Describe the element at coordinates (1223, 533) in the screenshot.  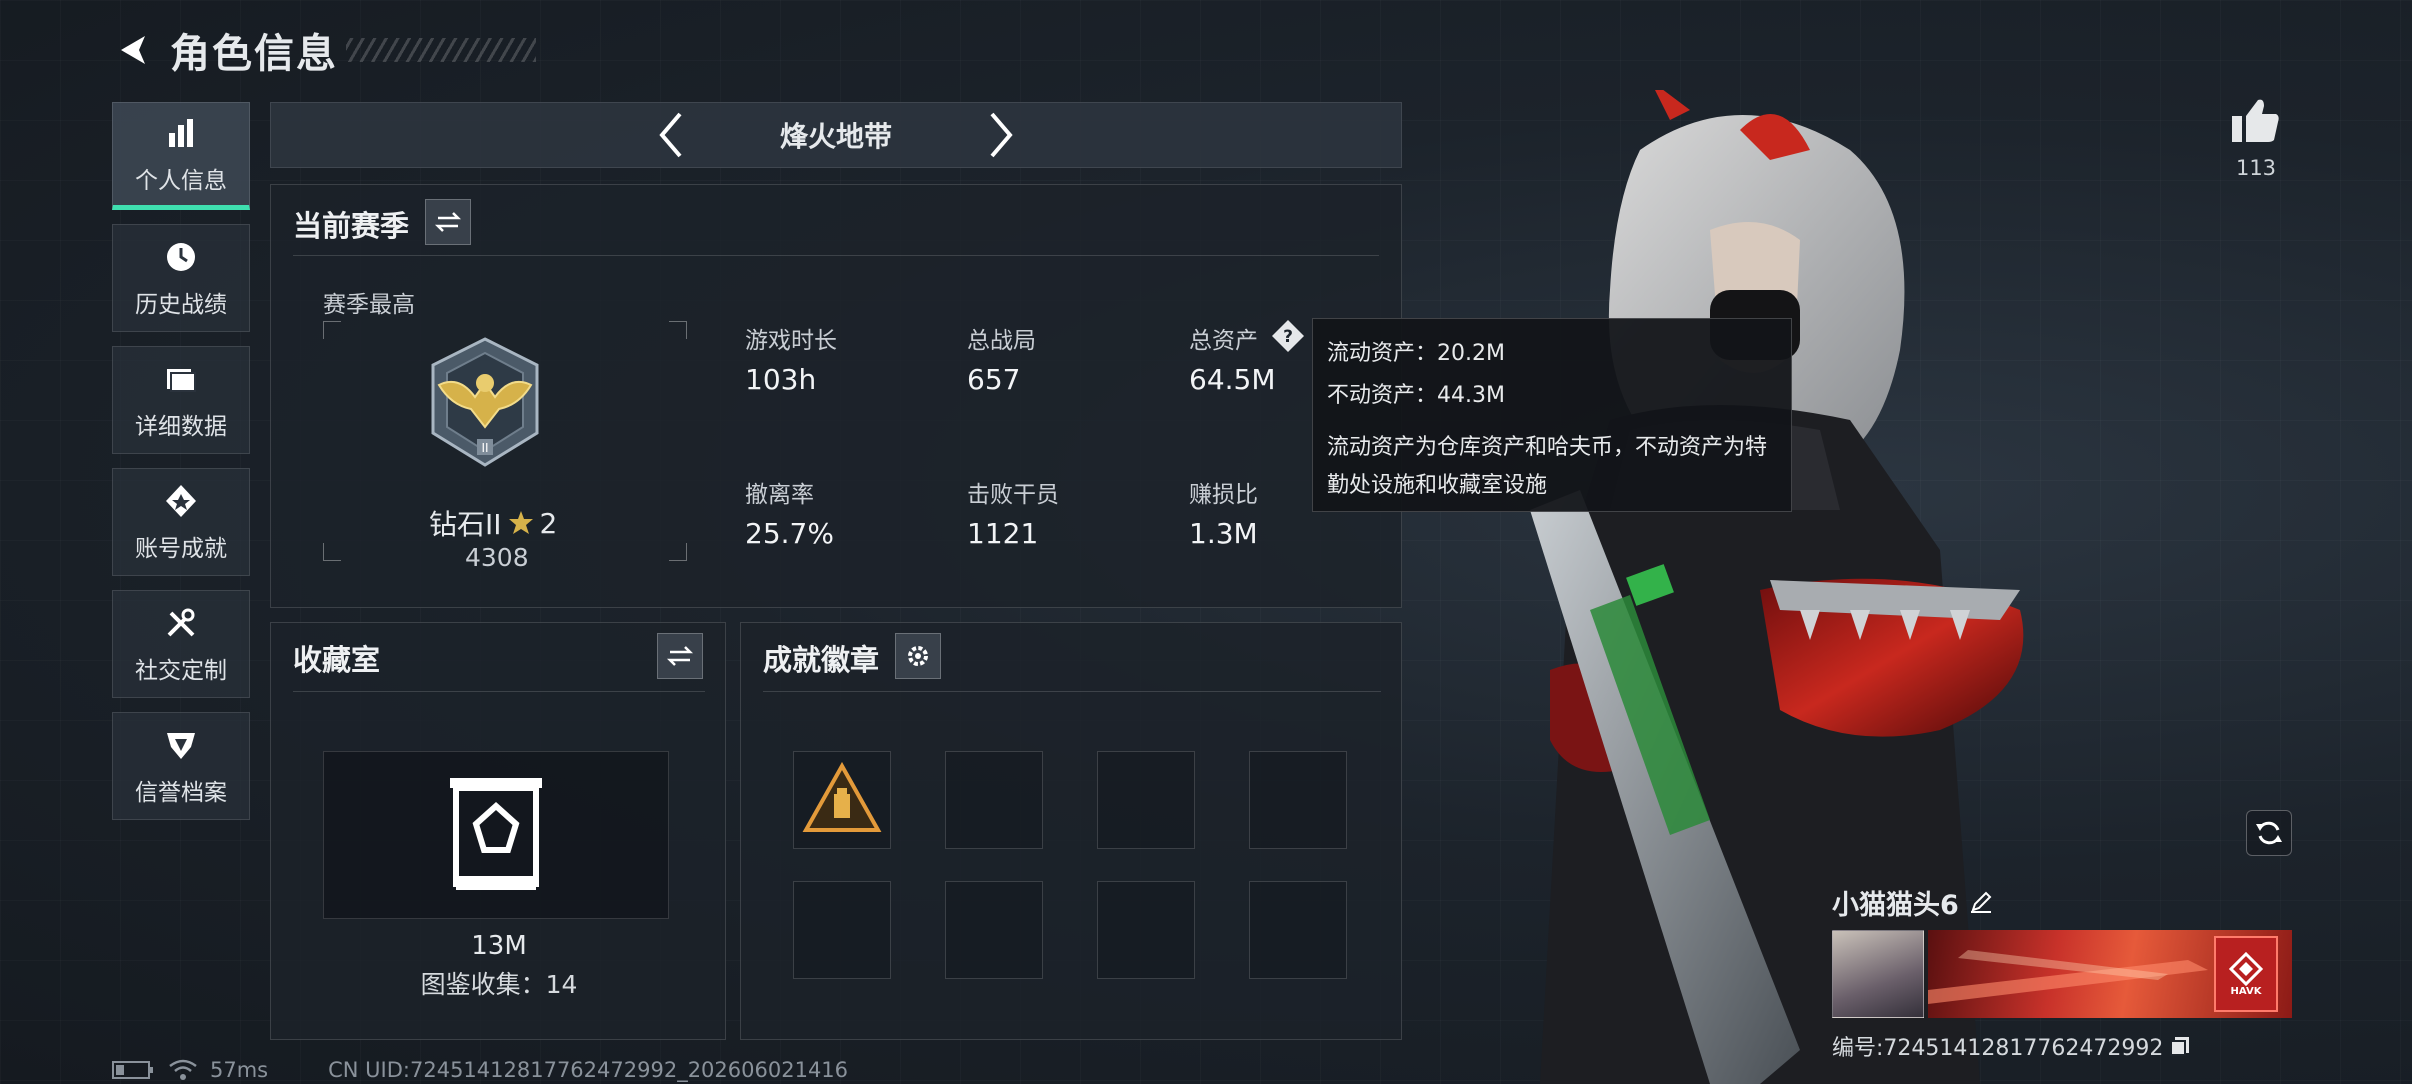
I see `stat-value: 1.3M` at that location.